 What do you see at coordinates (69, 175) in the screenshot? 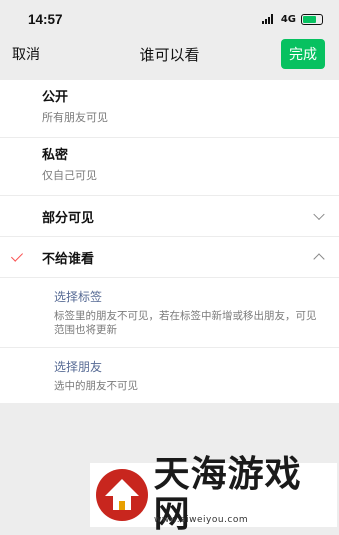
I see `option-subtitle: 仅自己可见` at bounding box center [69, 175].